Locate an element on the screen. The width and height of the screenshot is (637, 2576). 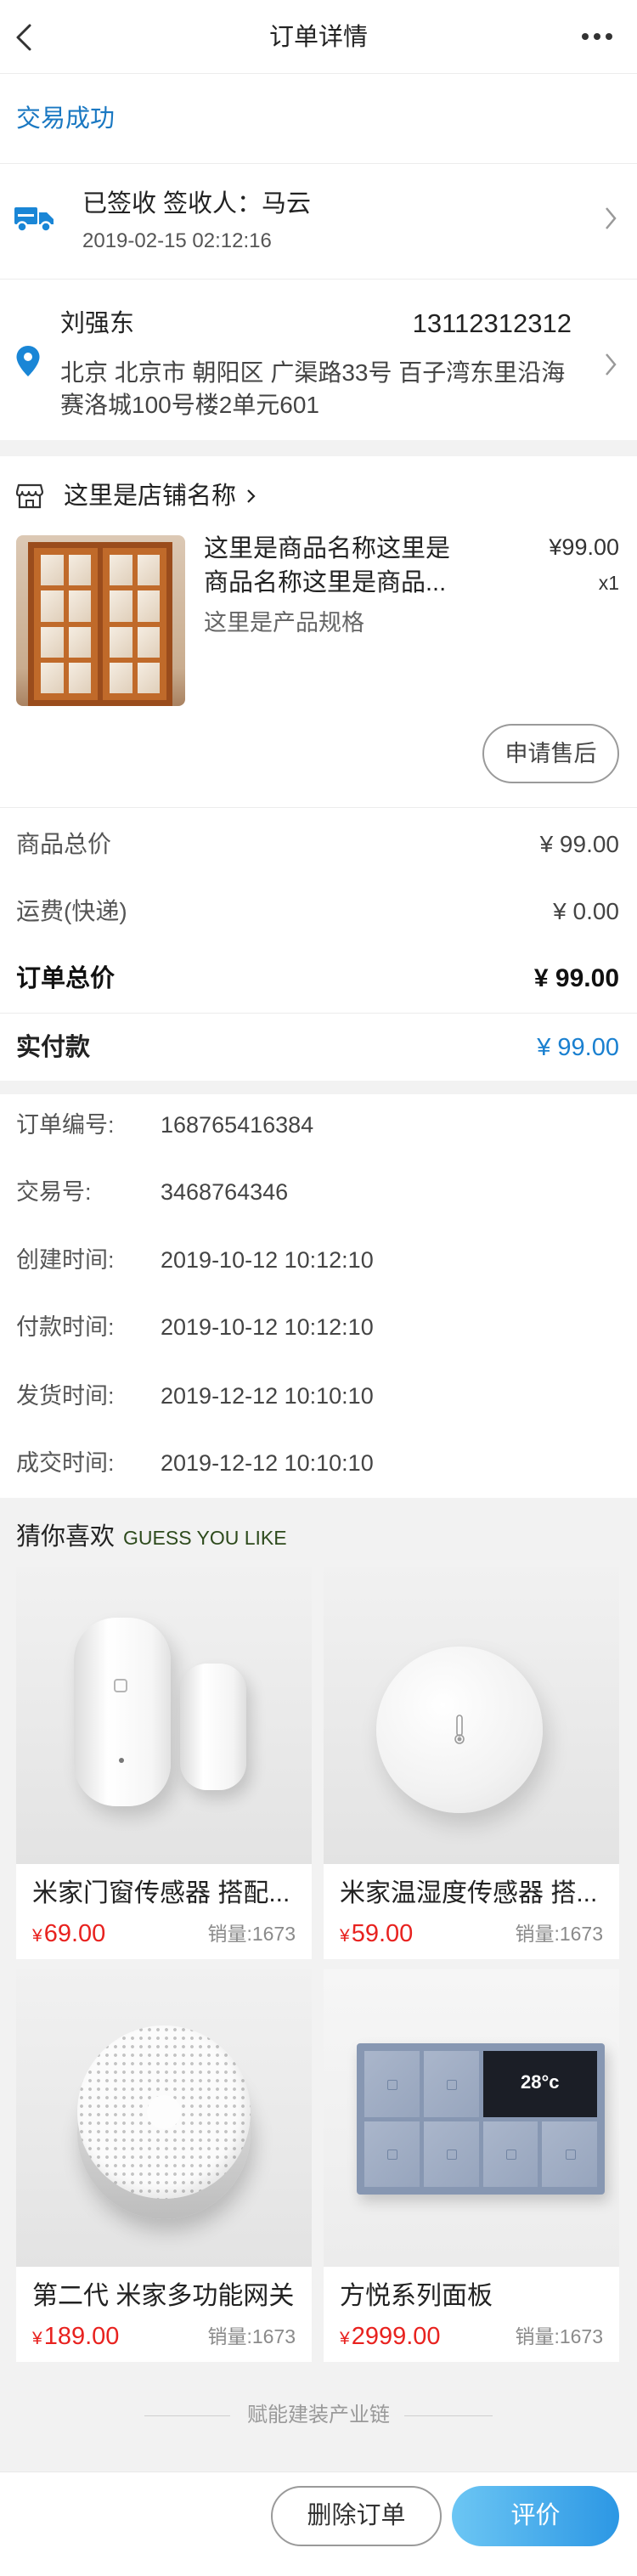
nav-header: 订单详情 is located at coordinates (318, 37).